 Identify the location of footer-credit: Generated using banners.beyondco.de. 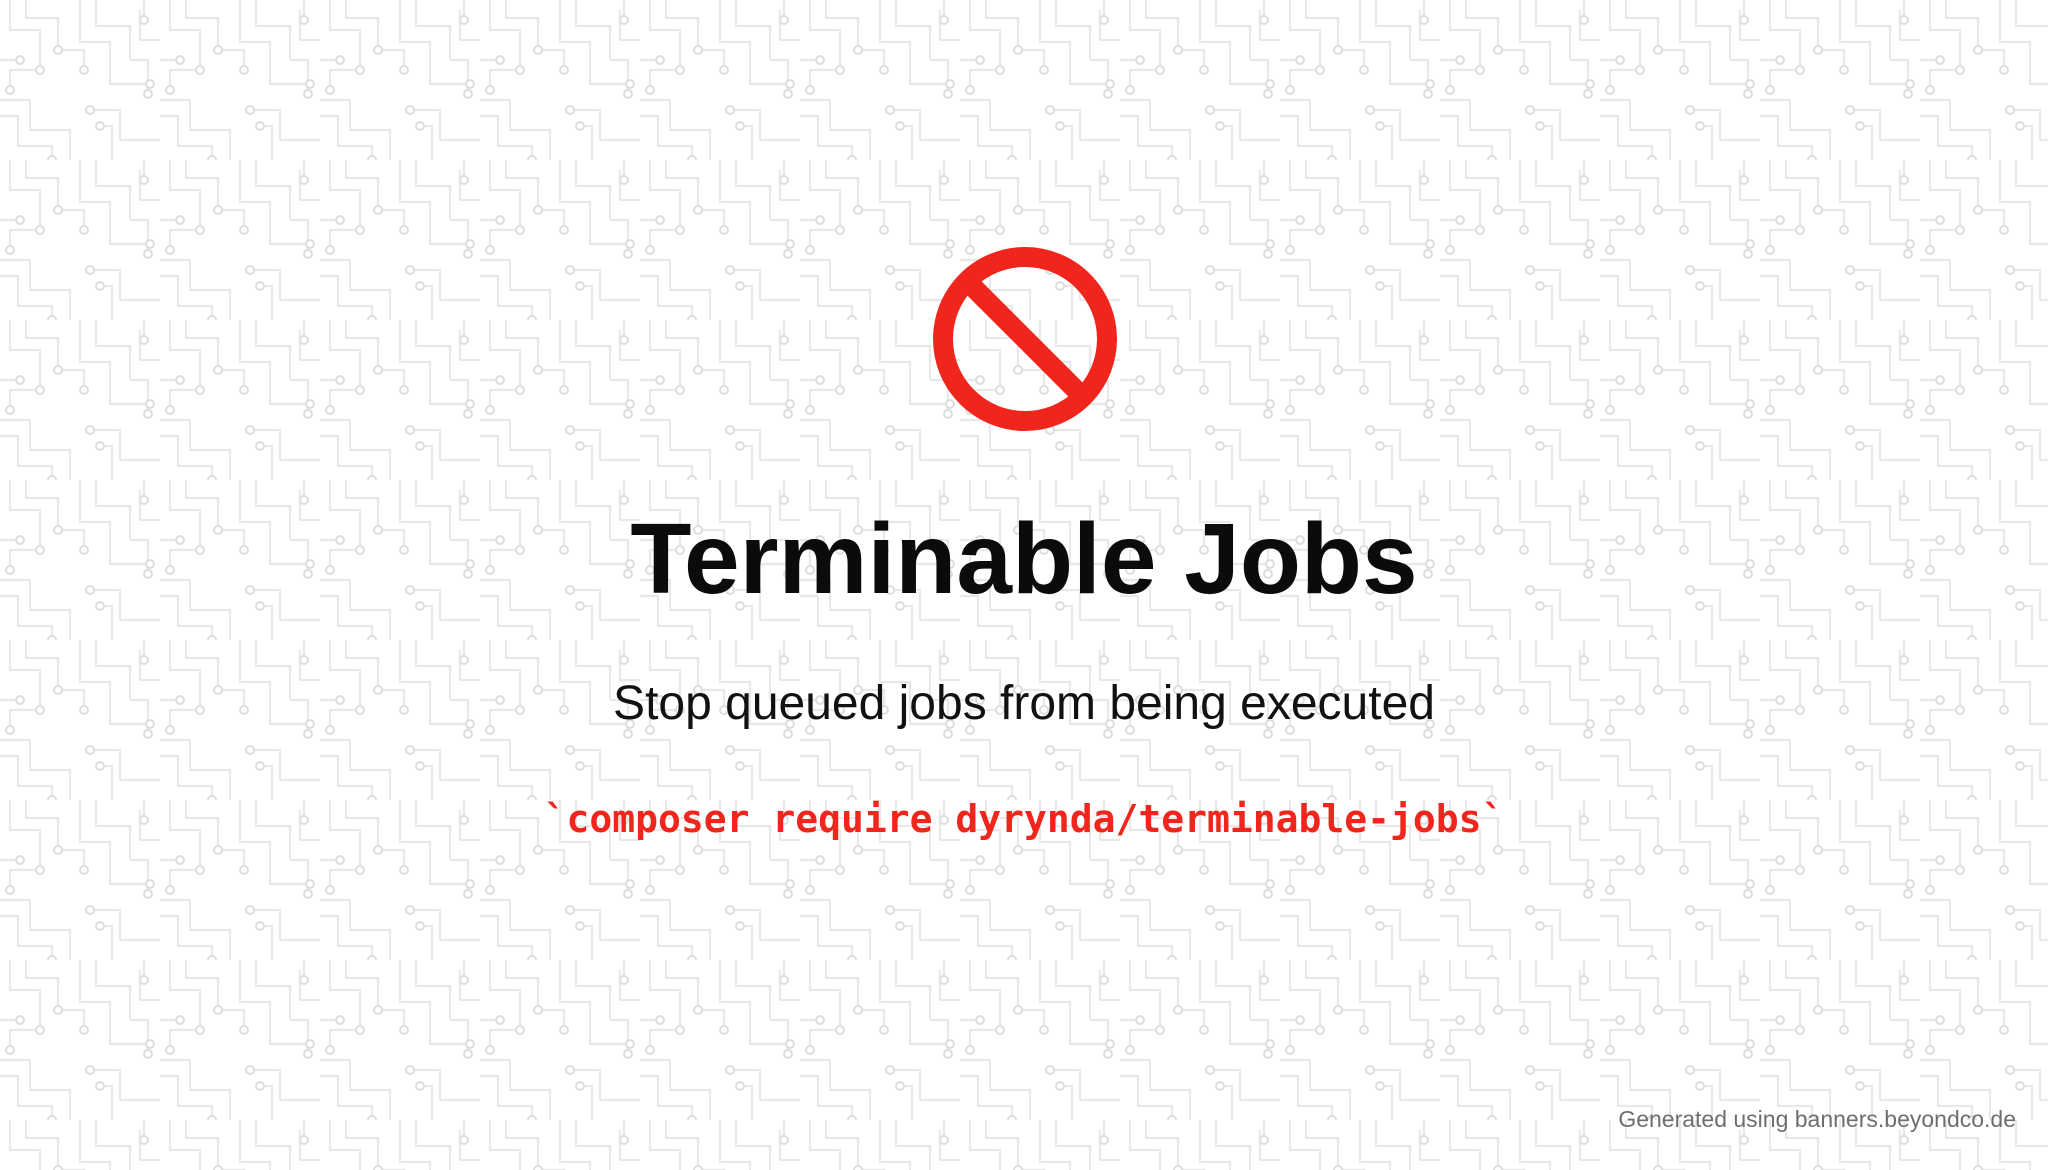
(1817, 1119).